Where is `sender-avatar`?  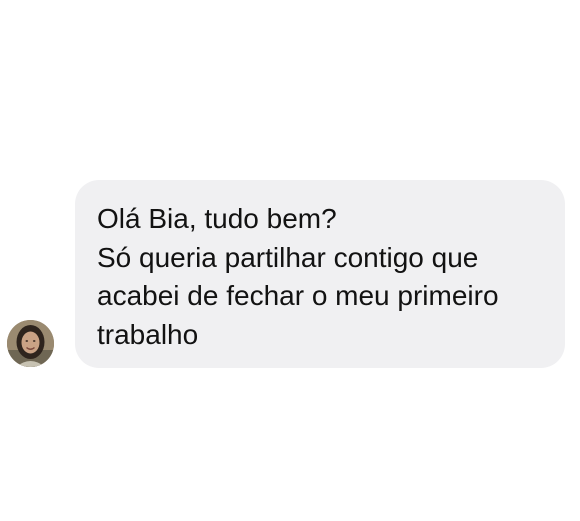
sender-avatar is located at coordinates (30, 343).